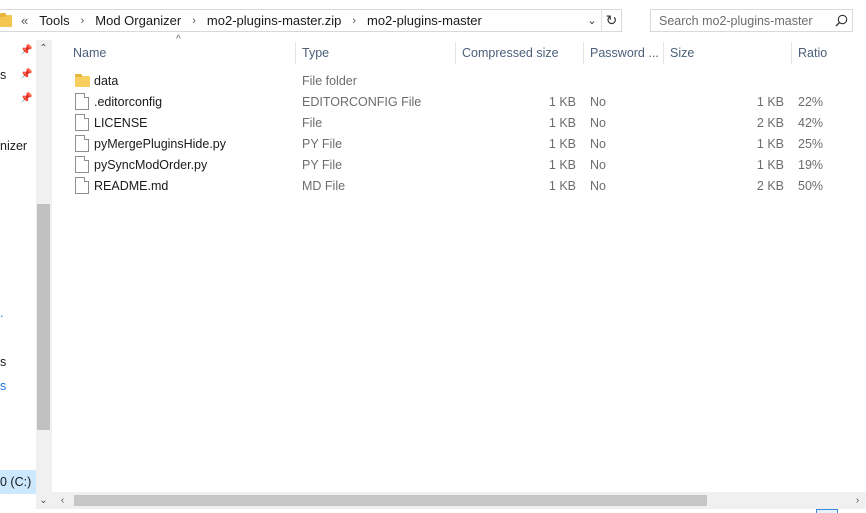  I want to click on file-type: File folder, so click(329, 80).